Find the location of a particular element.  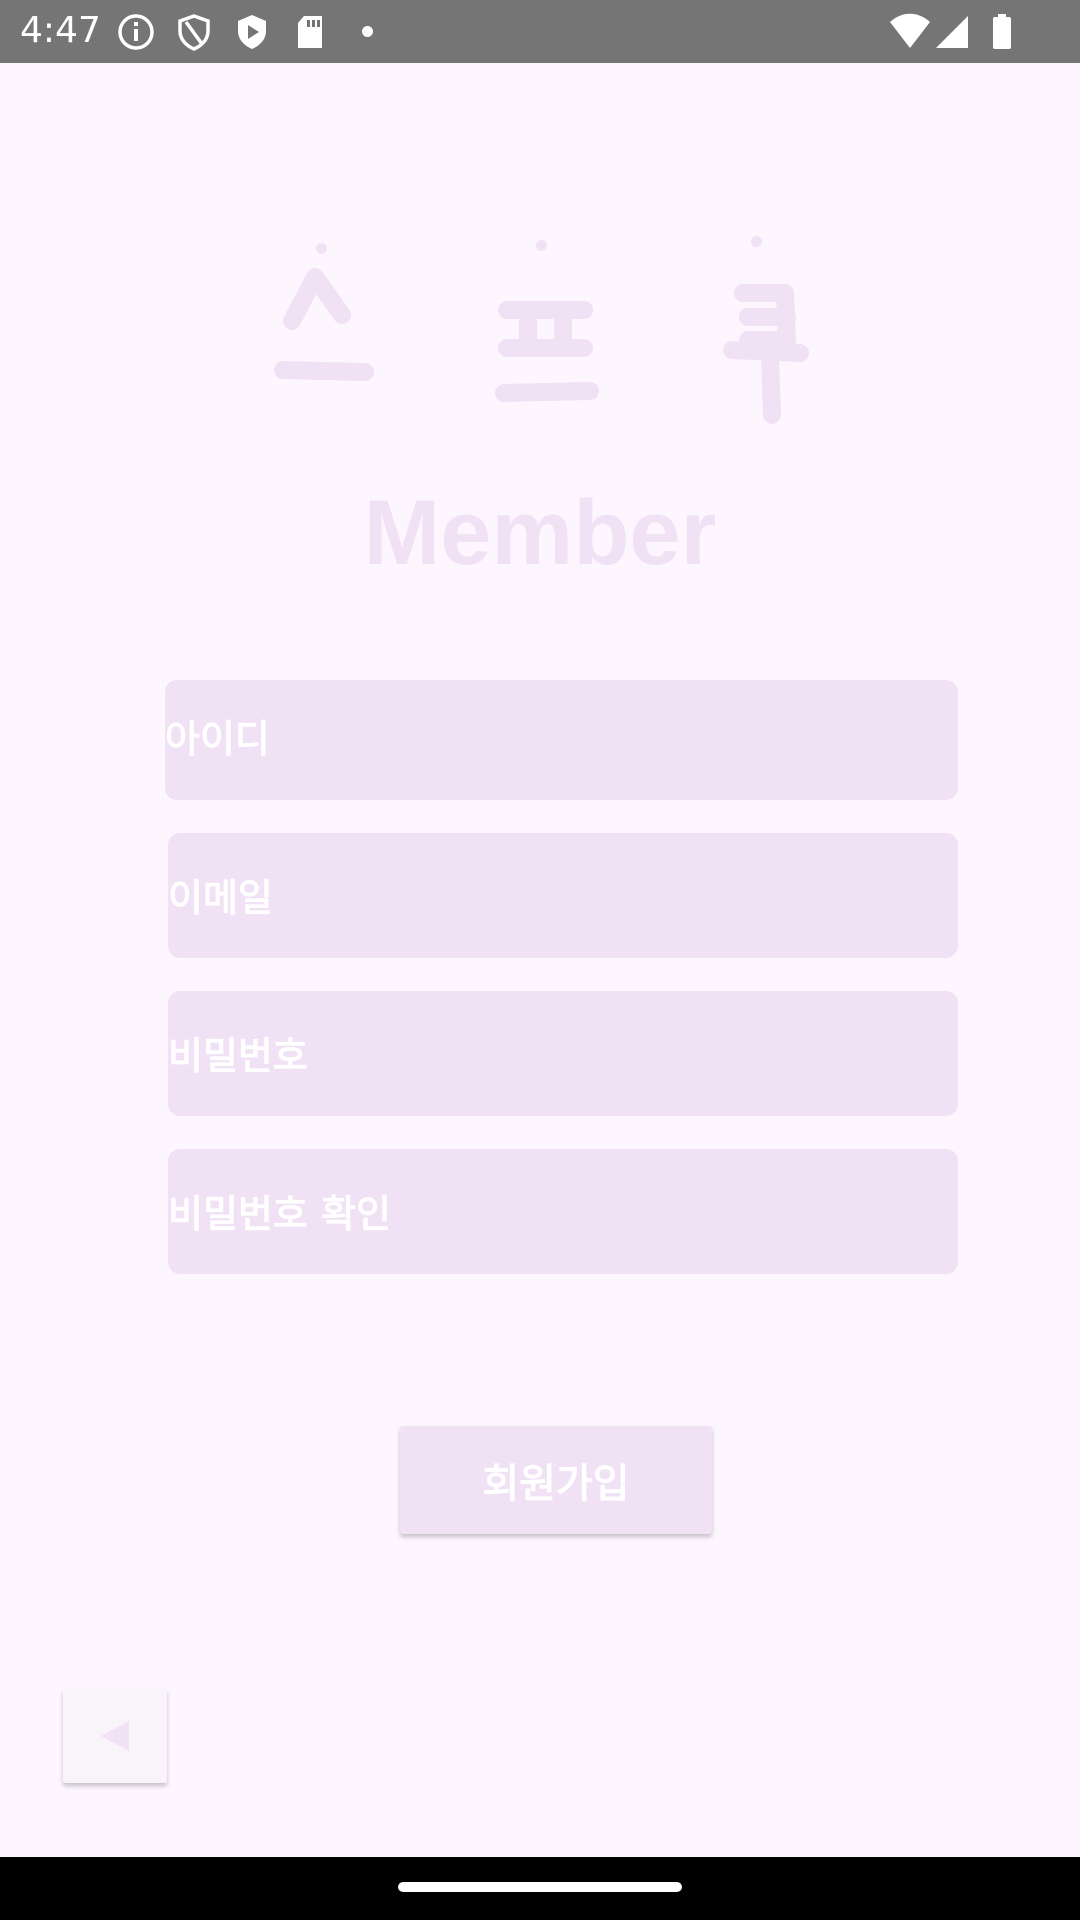

email-placeholder: 이메일 is located at coordinates (220, 898).